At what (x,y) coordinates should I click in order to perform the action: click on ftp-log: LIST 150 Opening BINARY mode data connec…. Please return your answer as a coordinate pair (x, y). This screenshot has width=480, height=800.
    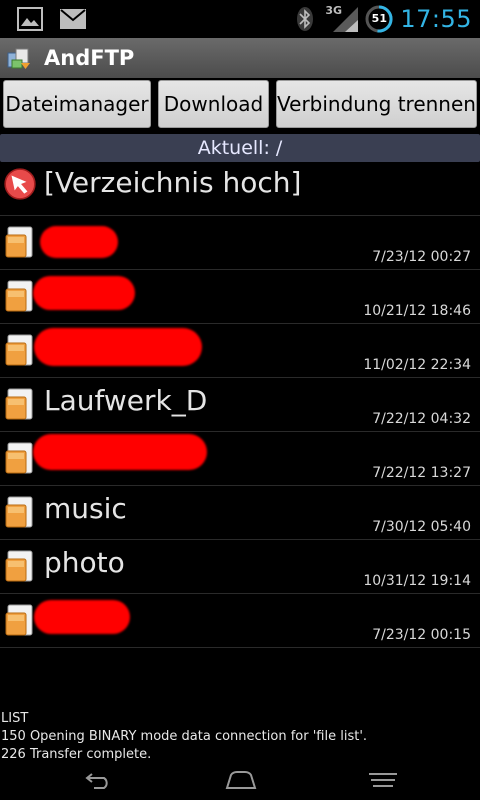
    Looking at the image, I should click on (240, 737).